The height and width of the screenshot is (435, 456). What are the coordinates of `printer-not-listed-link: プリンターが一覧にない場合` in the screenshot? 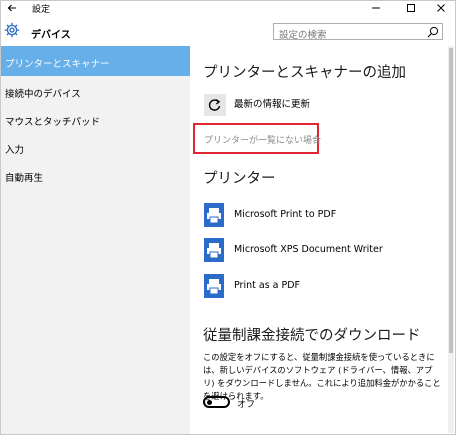 It's located at (262, 139).